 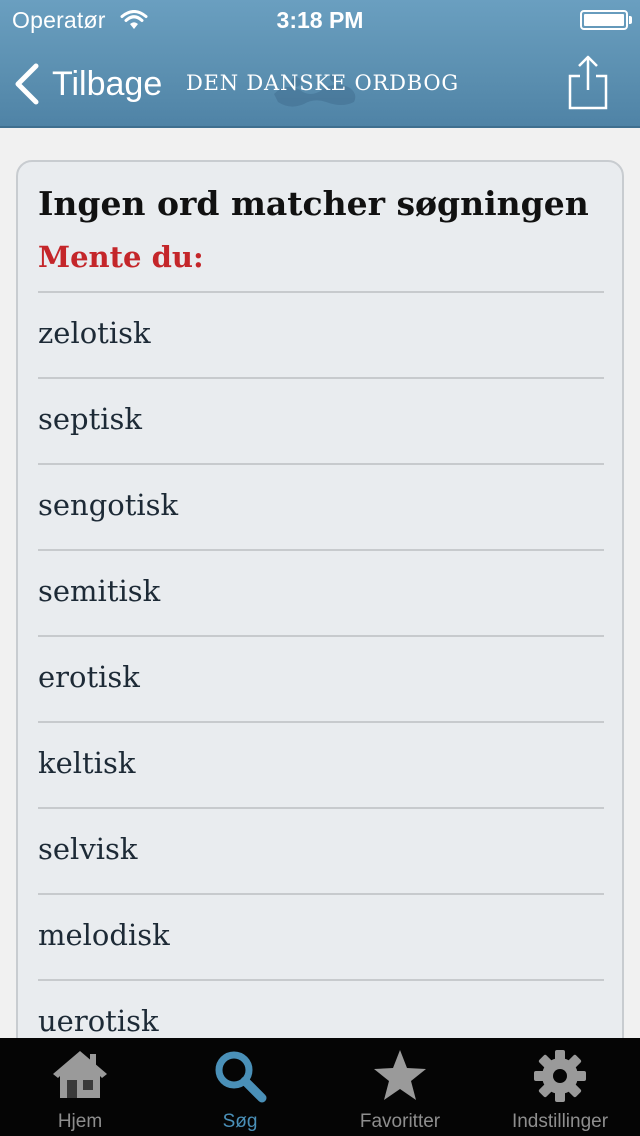 What do you see at coordinates (241, 1077) in the screenshot?
I see `magnifier-icon` at bounding box center [241, 1077].